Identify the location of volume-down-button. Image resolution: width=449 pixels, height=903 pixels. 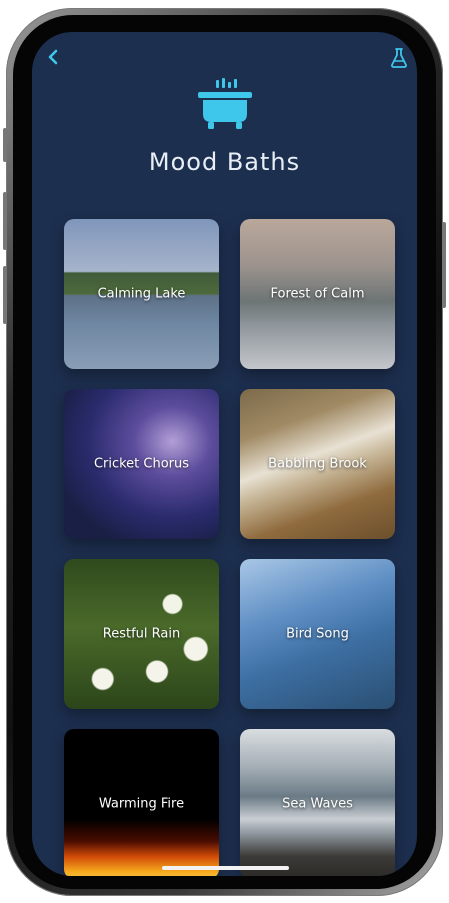
(5, 295).